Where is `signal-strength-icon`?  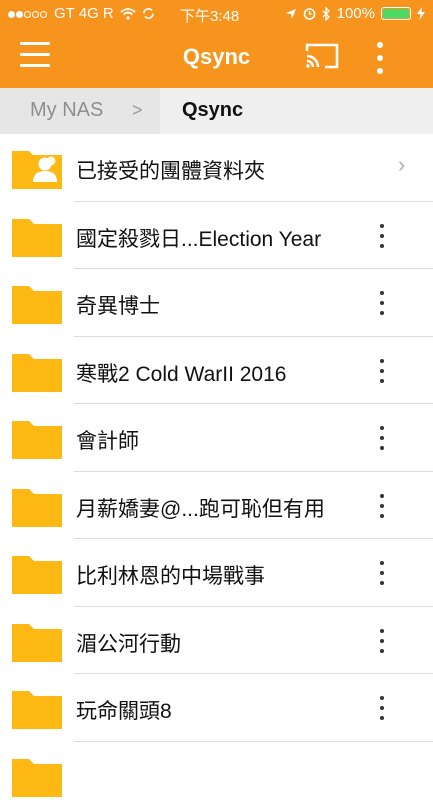 signal-strength-icon is located at coordinates (28, 13).